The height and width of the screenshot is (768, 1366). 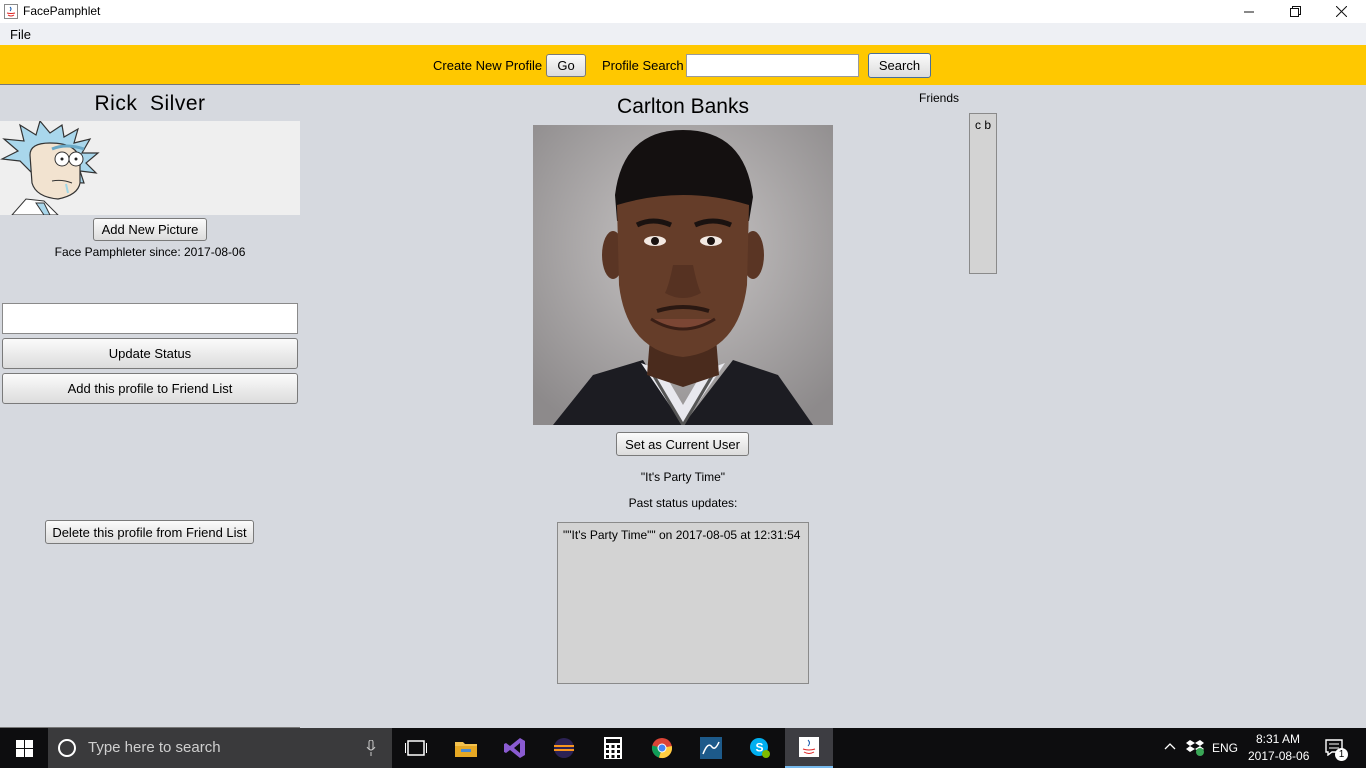 I want to click on update-status-button: Update Status, so click(x=150, y=353).